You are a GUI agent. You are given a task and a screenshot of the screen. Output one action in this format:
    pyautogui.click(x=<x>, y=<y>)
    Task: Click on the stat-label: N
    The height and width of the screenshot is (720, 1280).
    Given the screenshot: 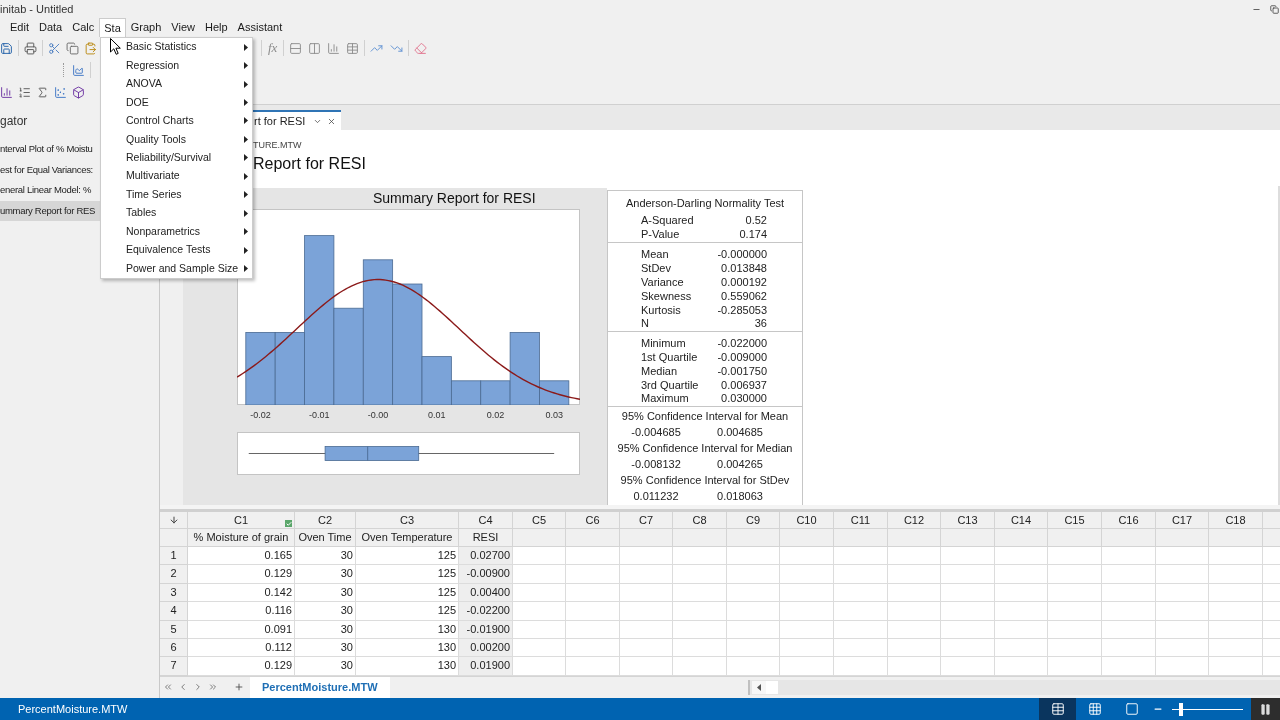 What is the action you would take?
    pyautogui.click(x=645, y=324)
    